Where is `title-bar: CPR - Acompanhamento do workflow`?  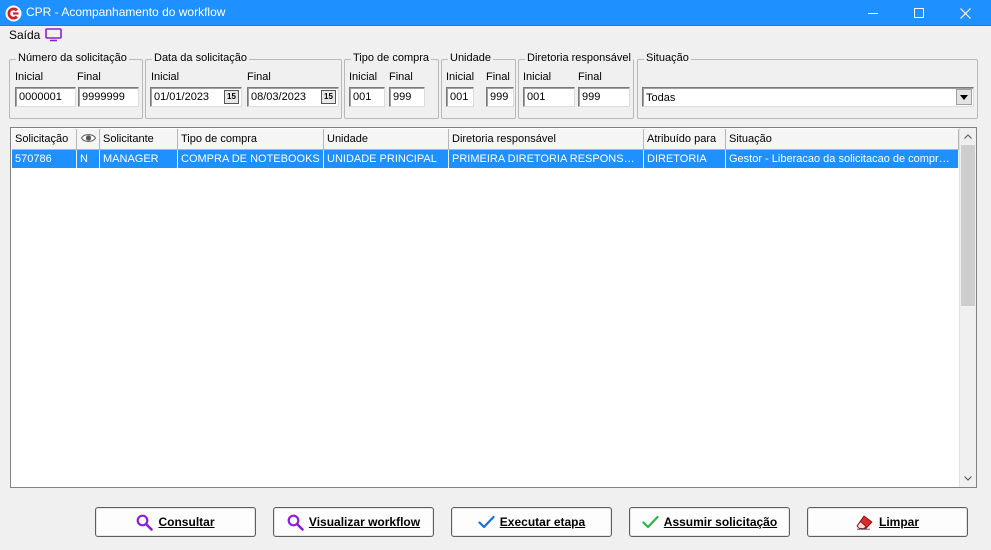 title-bar: CPR - Acompanhamento do workflow is located at coordinates (495, 13).